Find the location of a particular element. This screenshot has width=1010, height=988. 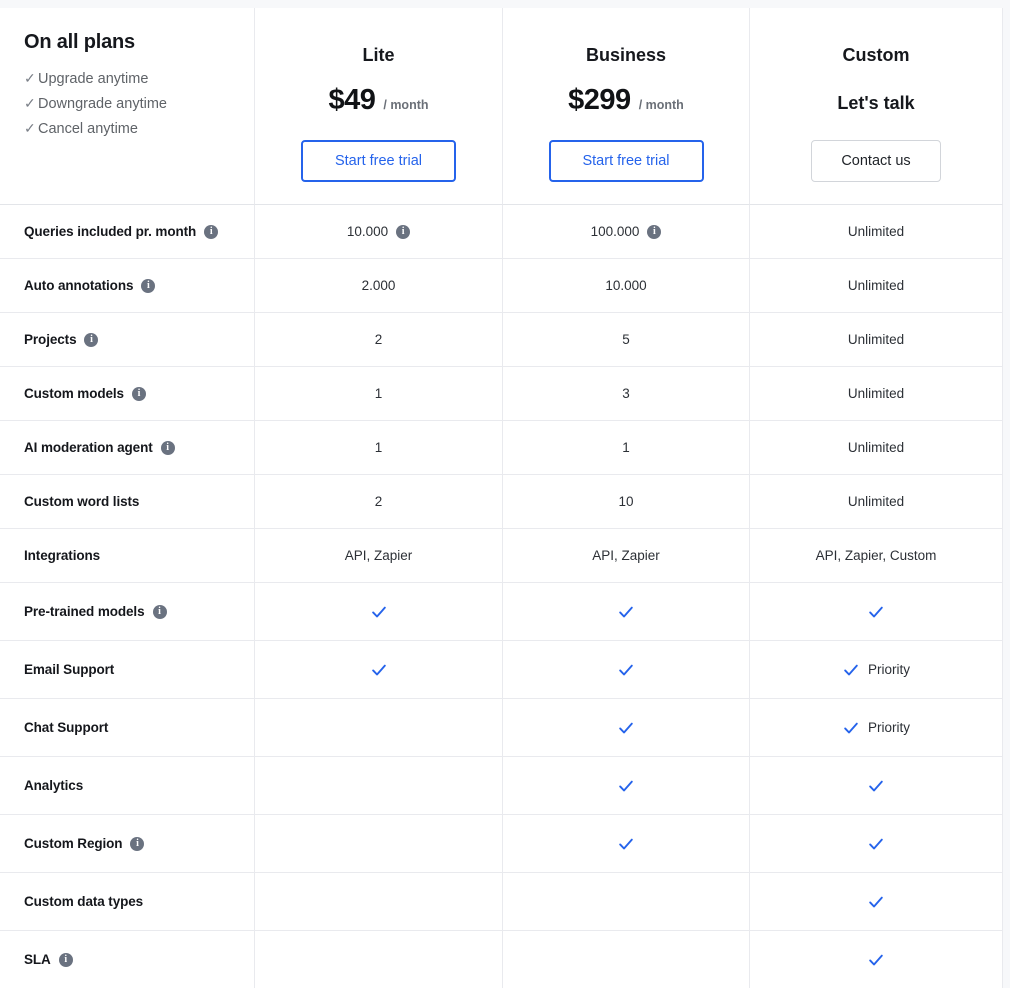

priority-label: Priority is located at coordinates (888, 669).